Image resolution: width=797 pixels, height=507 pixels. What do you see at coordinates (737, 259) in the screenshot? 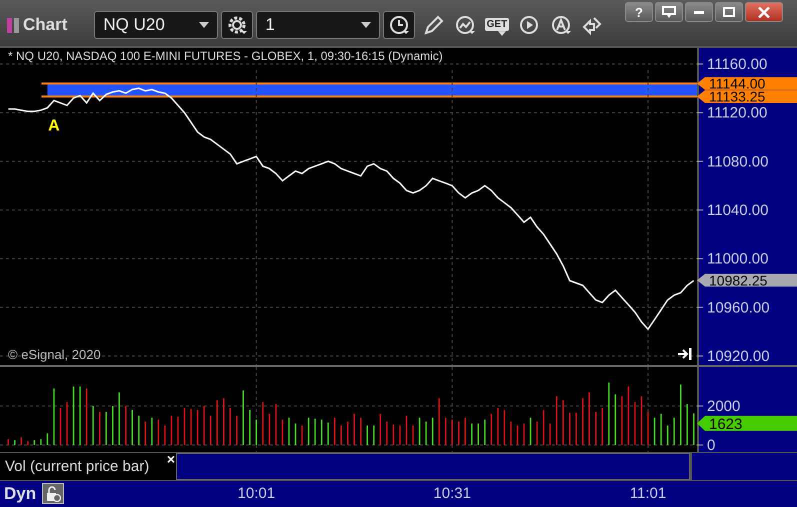
I see `axis-label: 11000.00` at bounding box center [737, 259].